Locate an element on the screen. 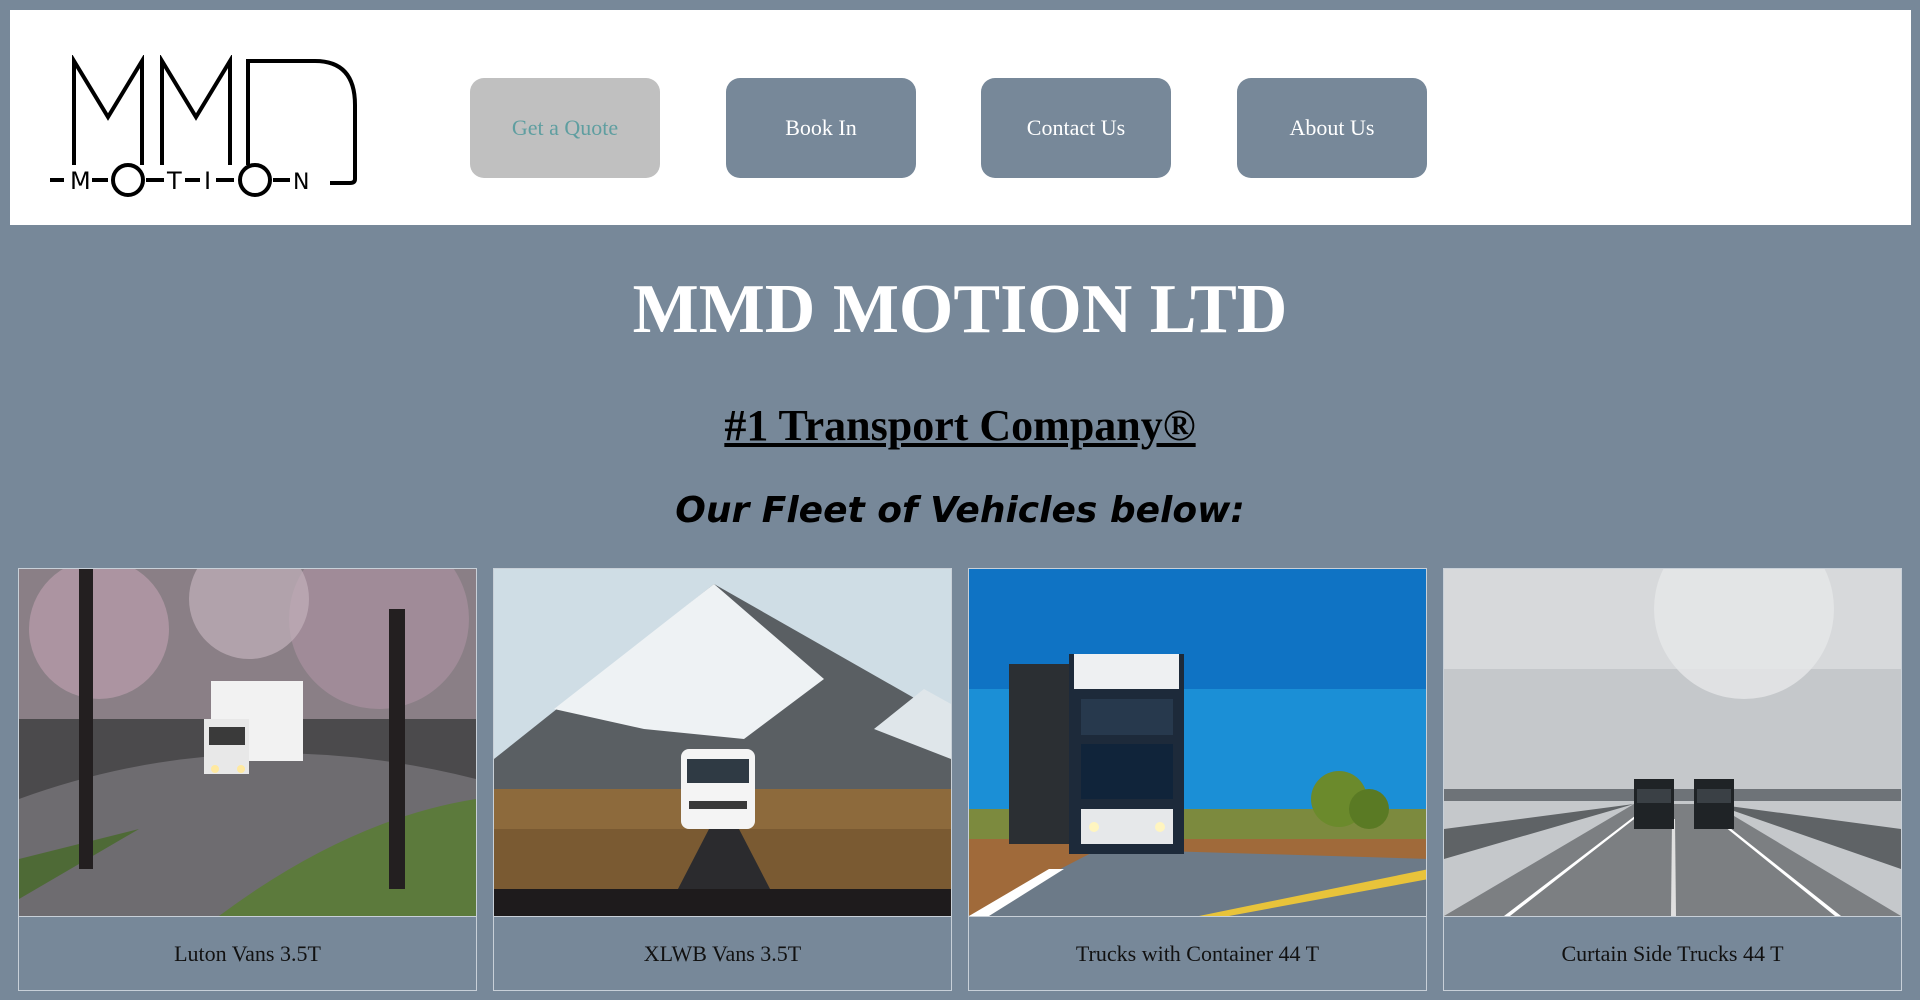 The image size is (1920, 1000). fleet-caption: Luton Vans 3.5T is located at coordinates (247, 953).